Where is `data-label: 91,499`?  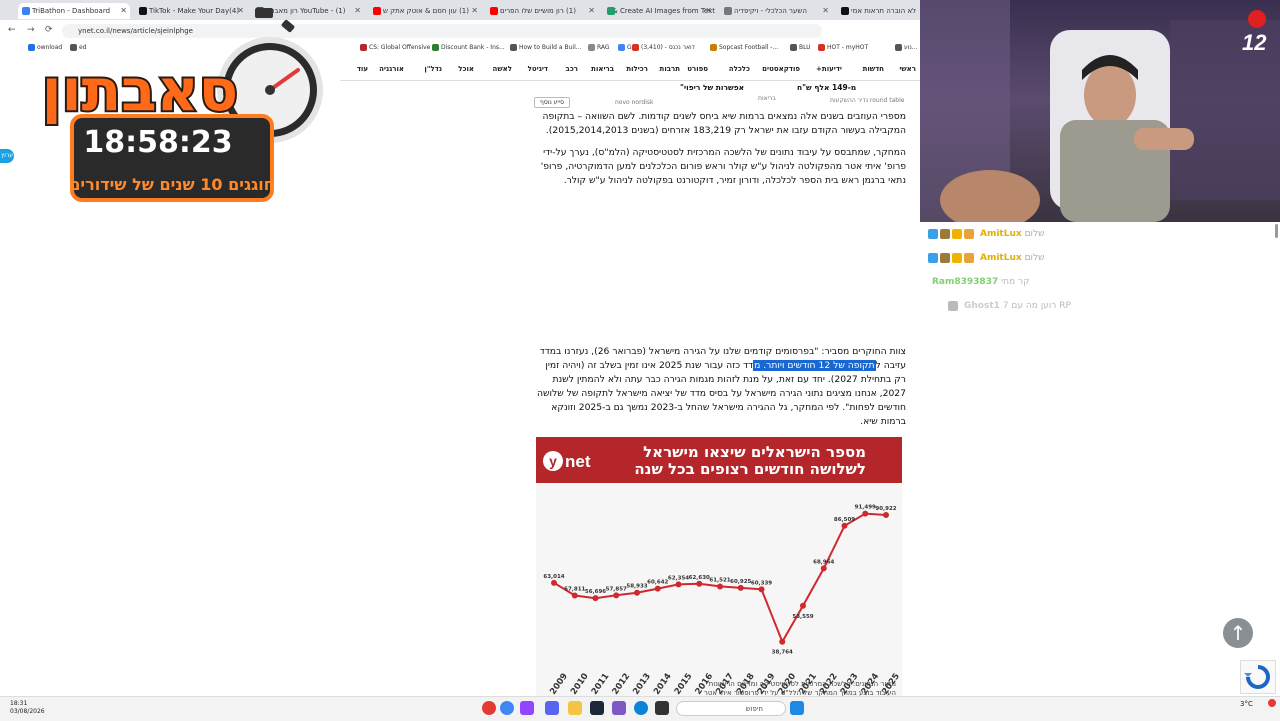 data-label: 91,499 is located at coordinates (865, 508).